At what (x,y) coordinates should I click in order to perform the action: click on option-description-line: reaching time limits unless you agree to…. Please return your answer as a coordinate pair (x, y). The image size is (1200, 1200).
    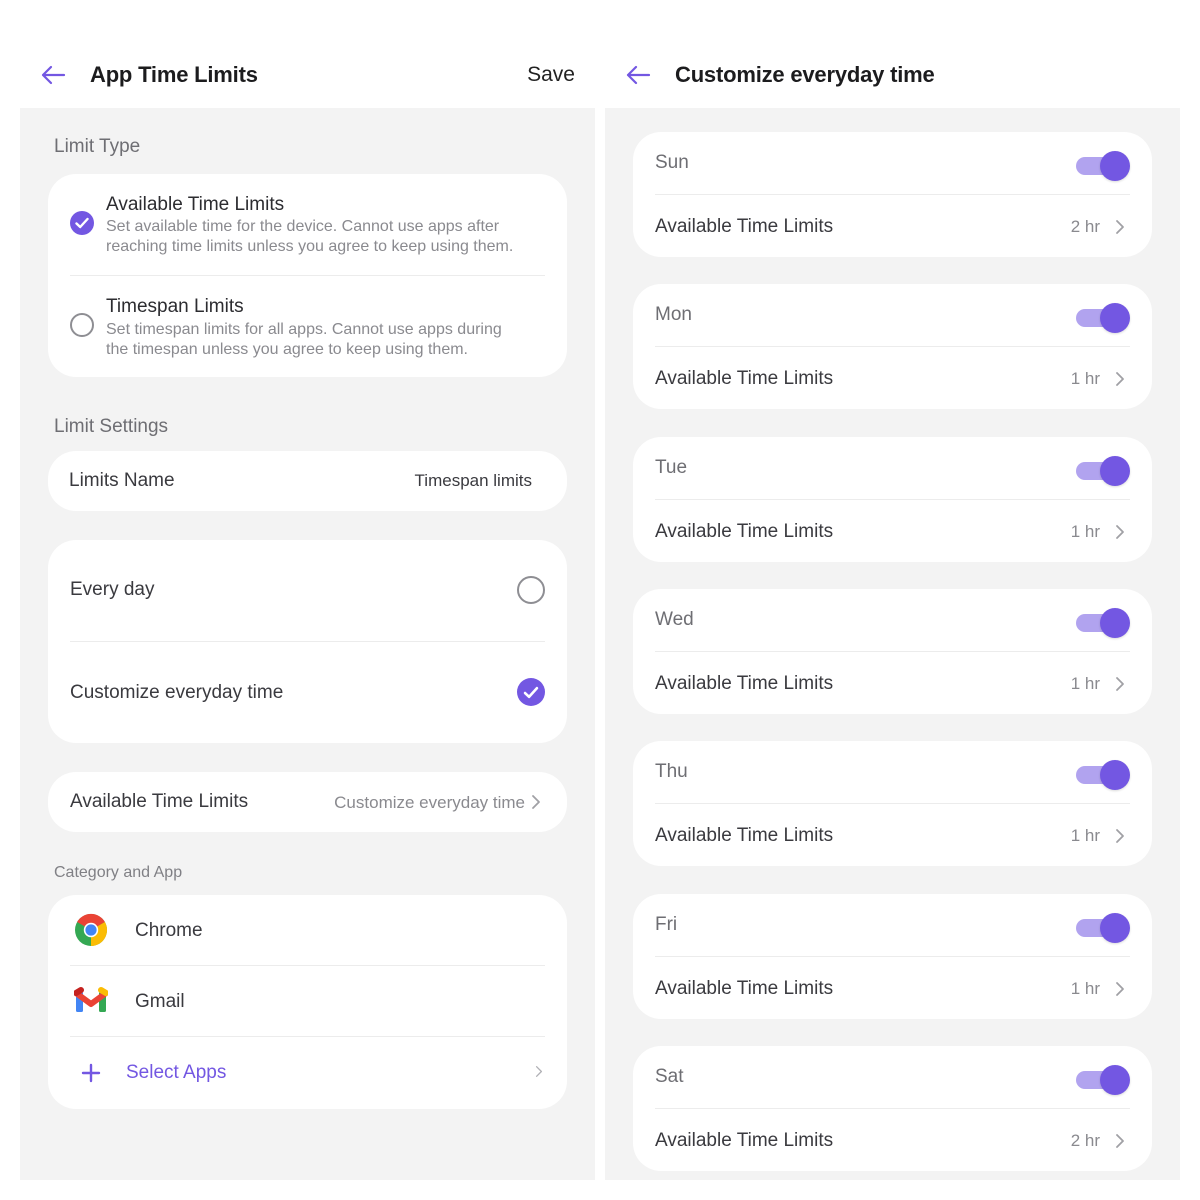
    Looking at the image, I should click on (310, 246).